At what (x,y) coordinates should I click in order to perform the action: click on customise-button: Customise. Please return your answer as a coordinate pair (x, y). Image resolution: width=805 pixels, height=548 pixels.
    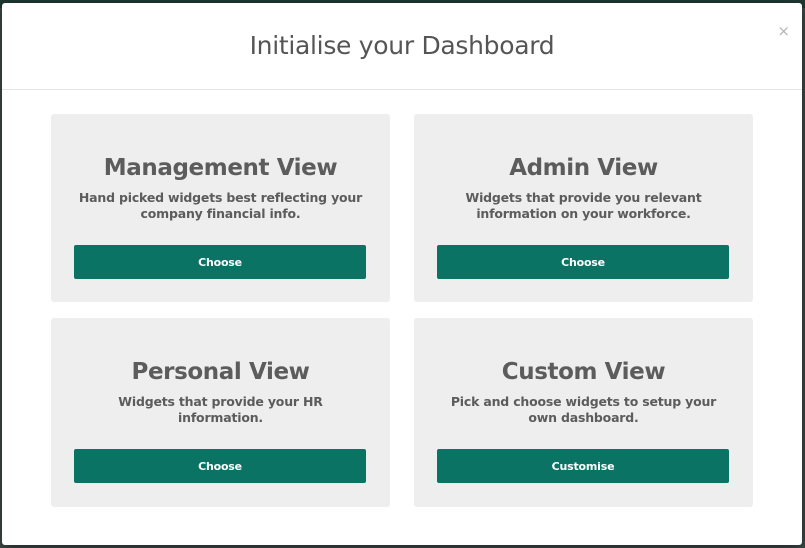
    Looking at the image, I should click on (583, 466).